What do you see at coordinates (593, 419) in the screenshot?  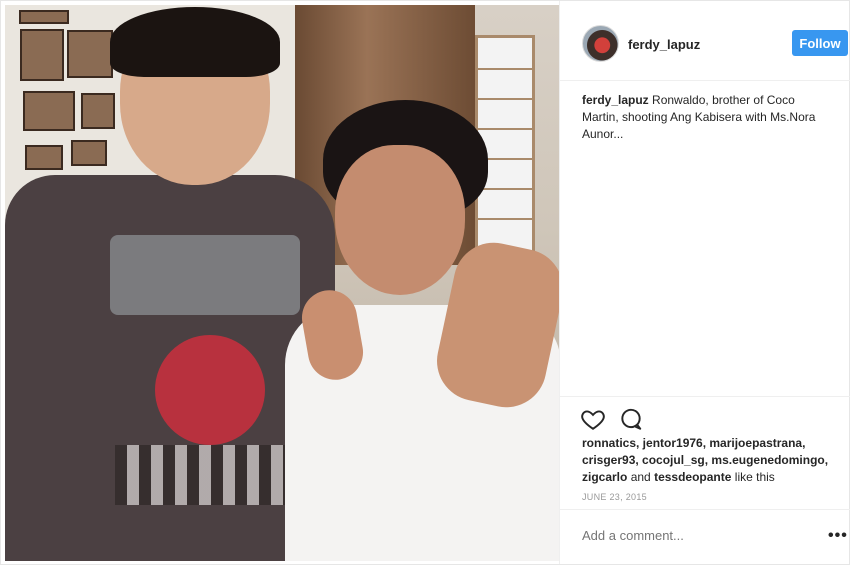 I see `heart-icon` at bounding box center [593, 419].